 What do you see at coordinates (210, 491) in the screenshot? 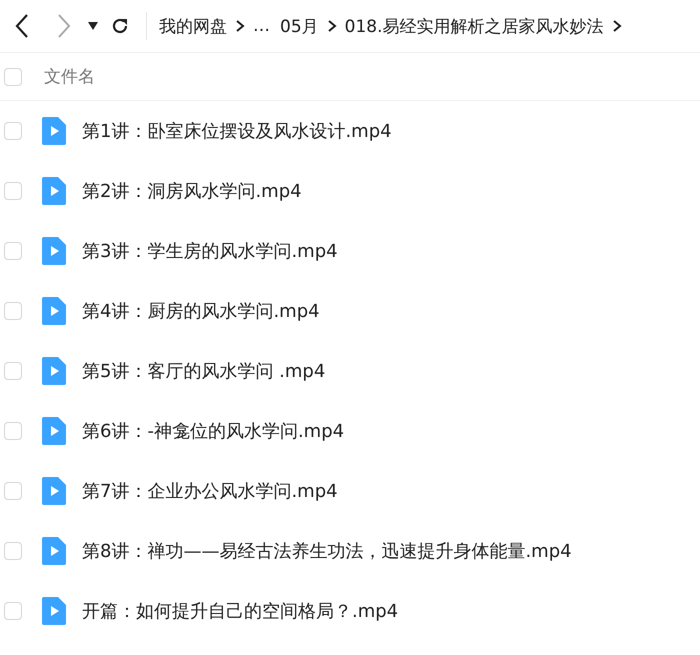
I see `file-name: 第7讲：企业办公风水学问.mp4` at bounding box center [210, 491].